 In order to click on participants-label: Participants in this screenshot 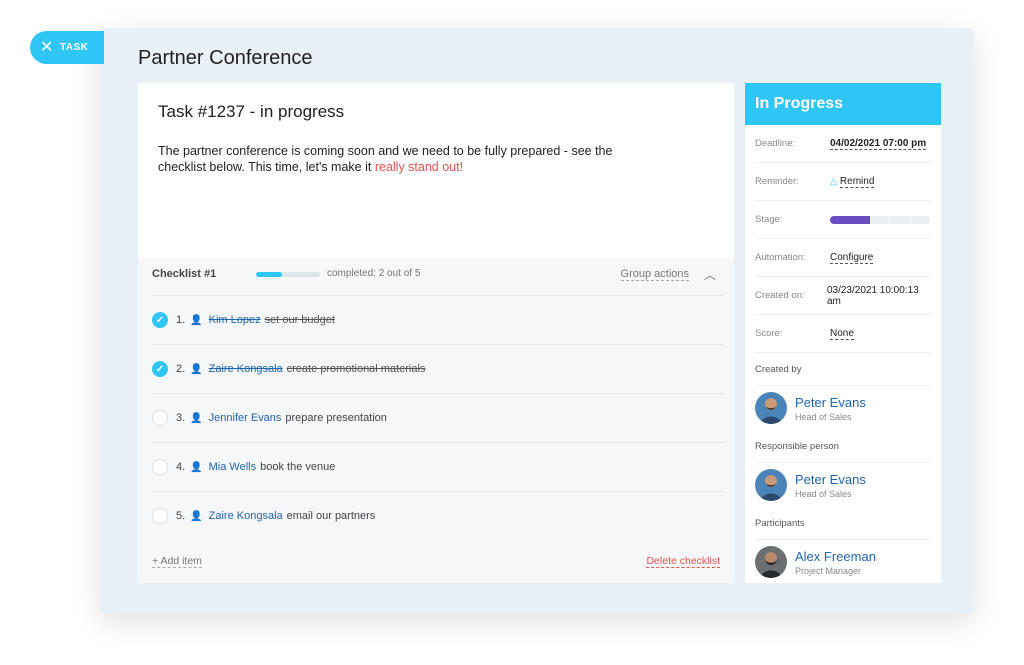, I will do `click(843, 523)`.